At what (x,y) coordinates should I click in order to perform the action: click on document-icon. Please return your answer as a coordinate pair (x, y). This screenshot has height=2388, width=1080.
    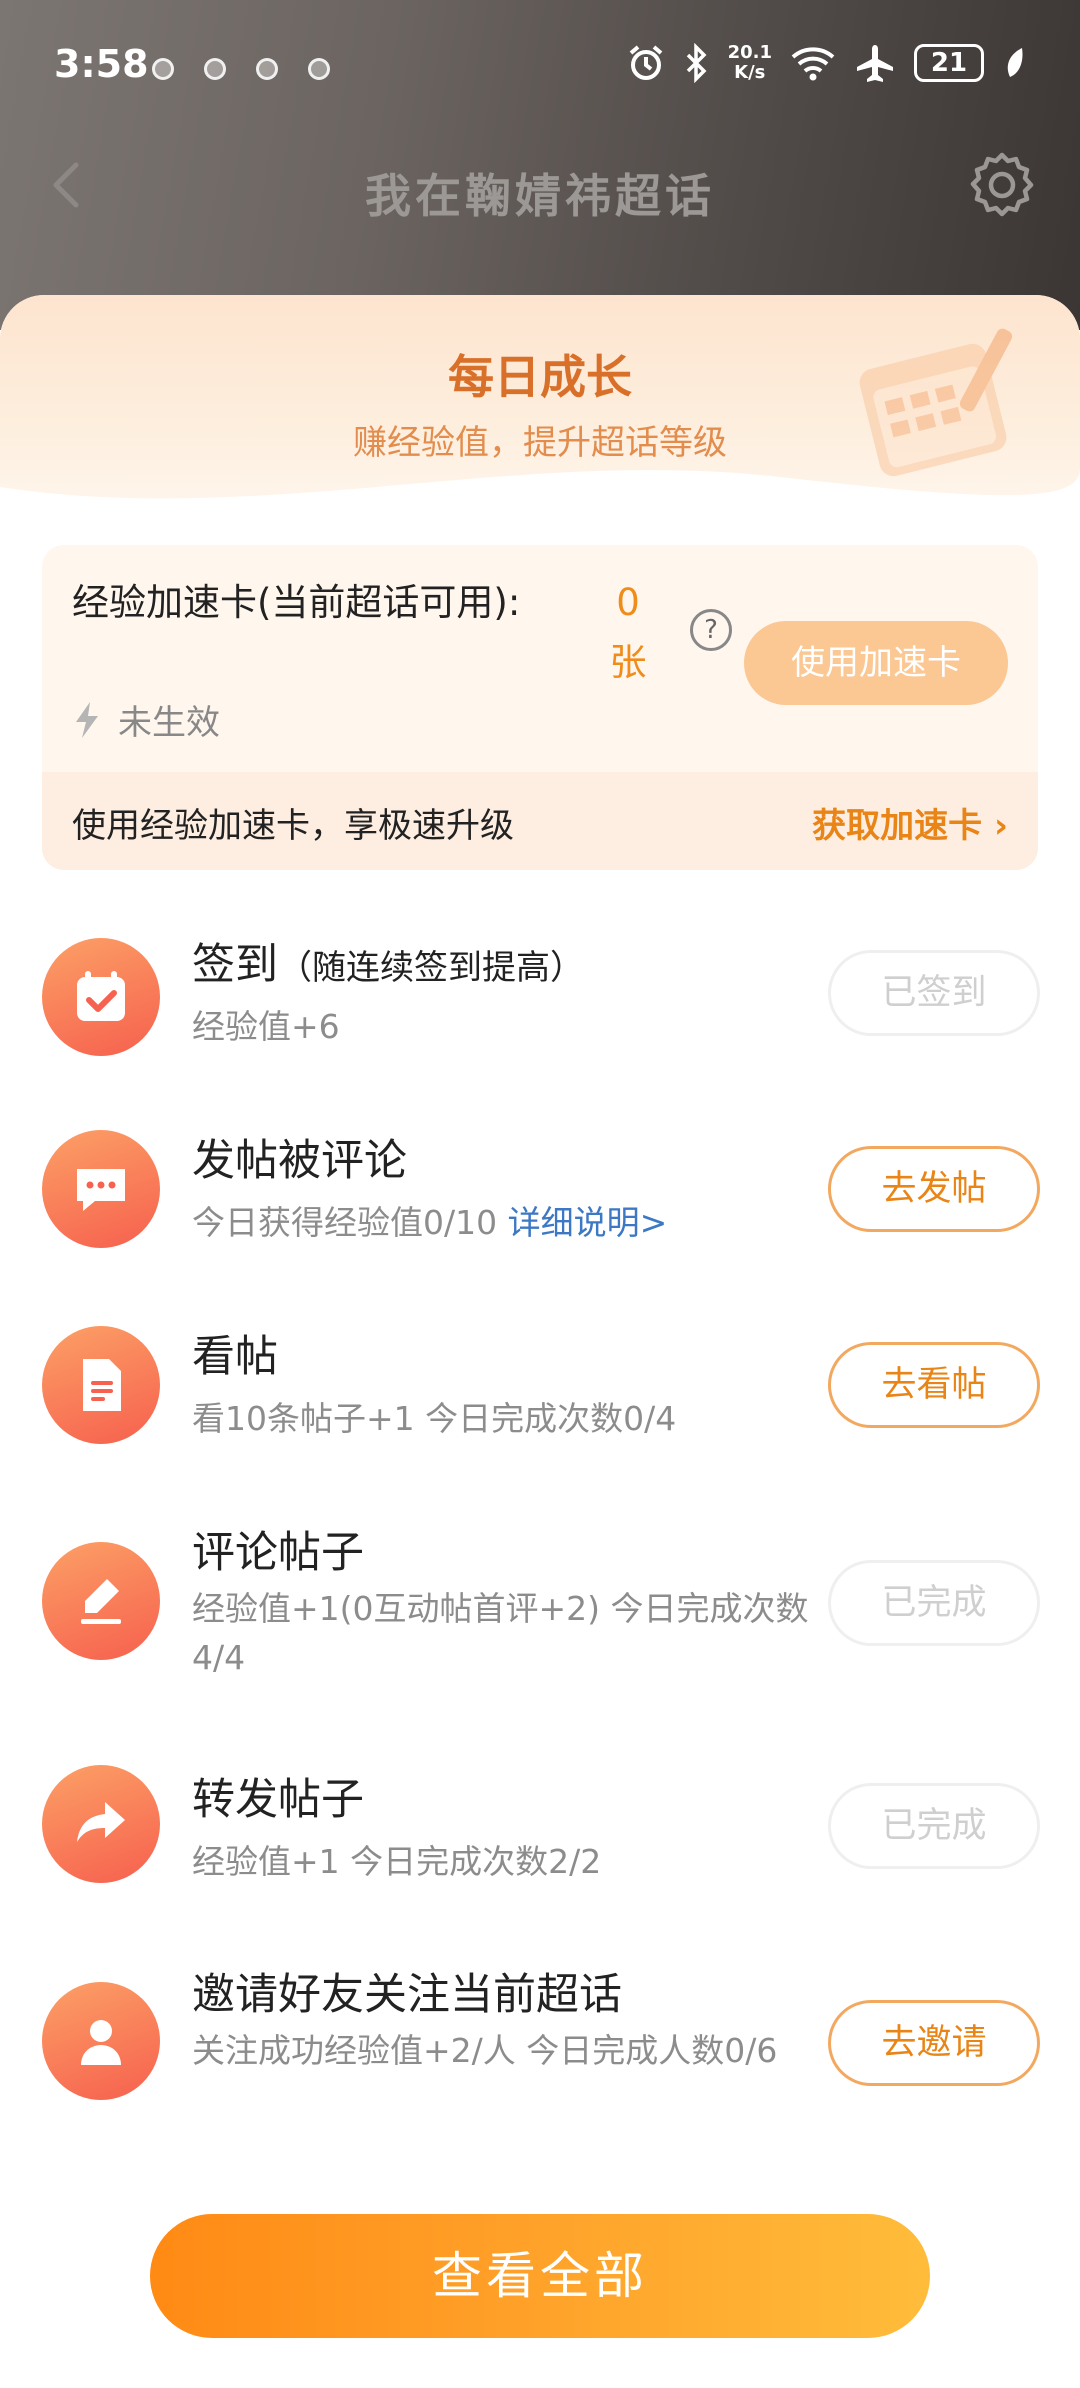
    Looking at the image, I should click on (101, 1385).